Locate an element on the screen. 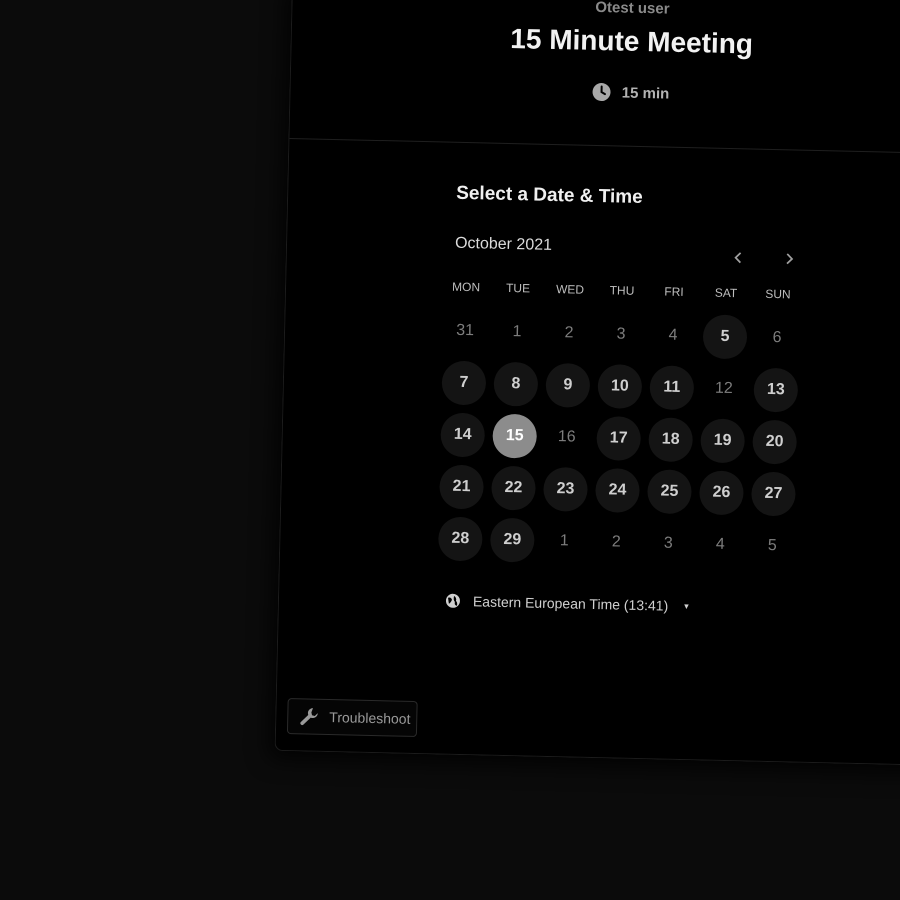 This screenshot has width=900, height=900. calendar-day-number: 15 is located at coordinates (515, 436).